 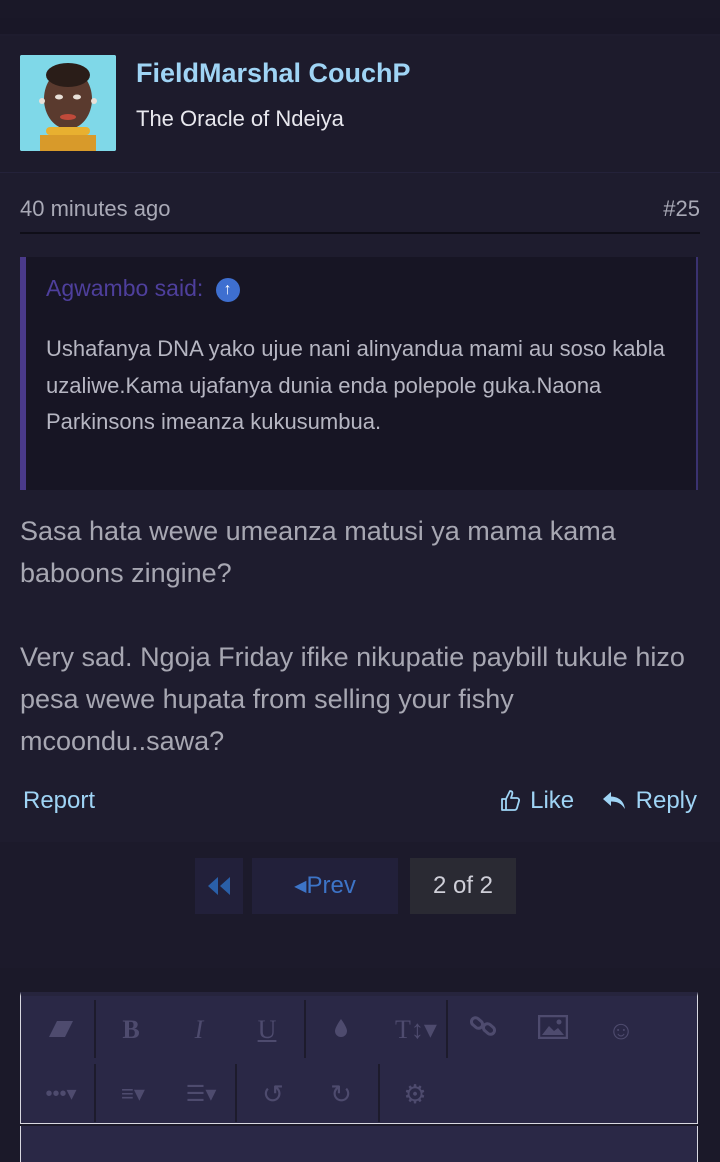 I want to click on top-strip, so click(x=360, y=9).